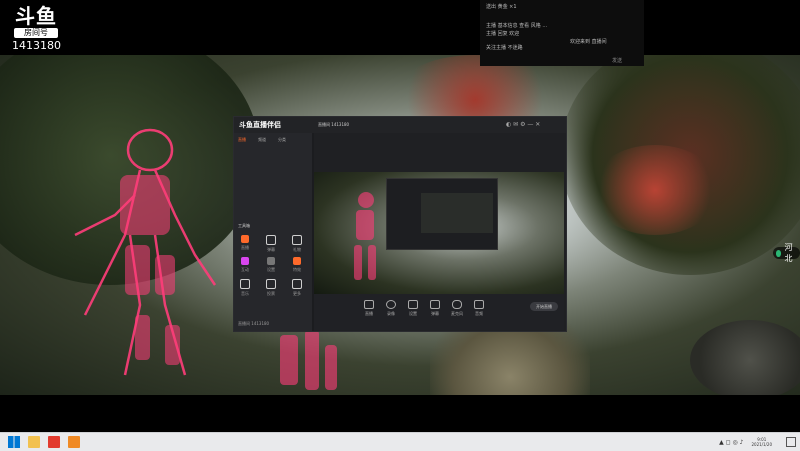 Image resolution: width=800 pixels, height=451 pixels. I want to click on chat-line: 关注主播 不迷路, so click(504, 48).